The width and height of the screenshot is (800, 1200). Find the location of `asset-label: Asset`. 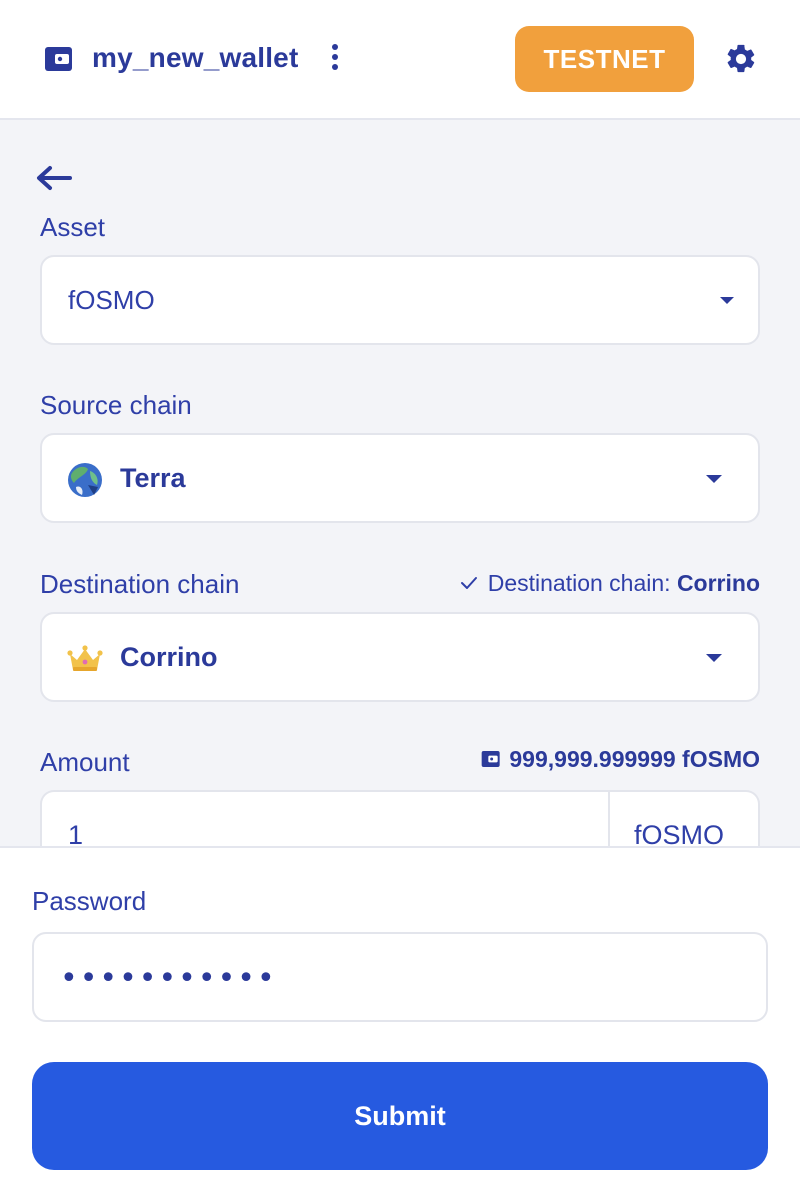

asset-label: Asset is located at coordinates (73, 227).